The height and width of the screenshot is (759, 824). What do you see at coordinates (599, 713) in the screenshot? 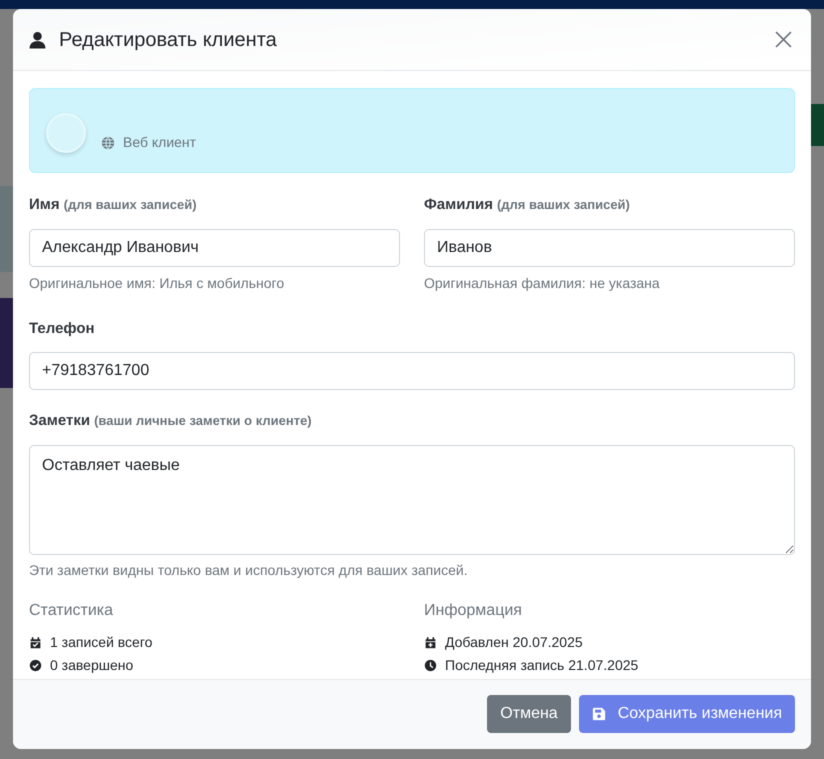
I see `save-icon` at bounding box center [599, 713].